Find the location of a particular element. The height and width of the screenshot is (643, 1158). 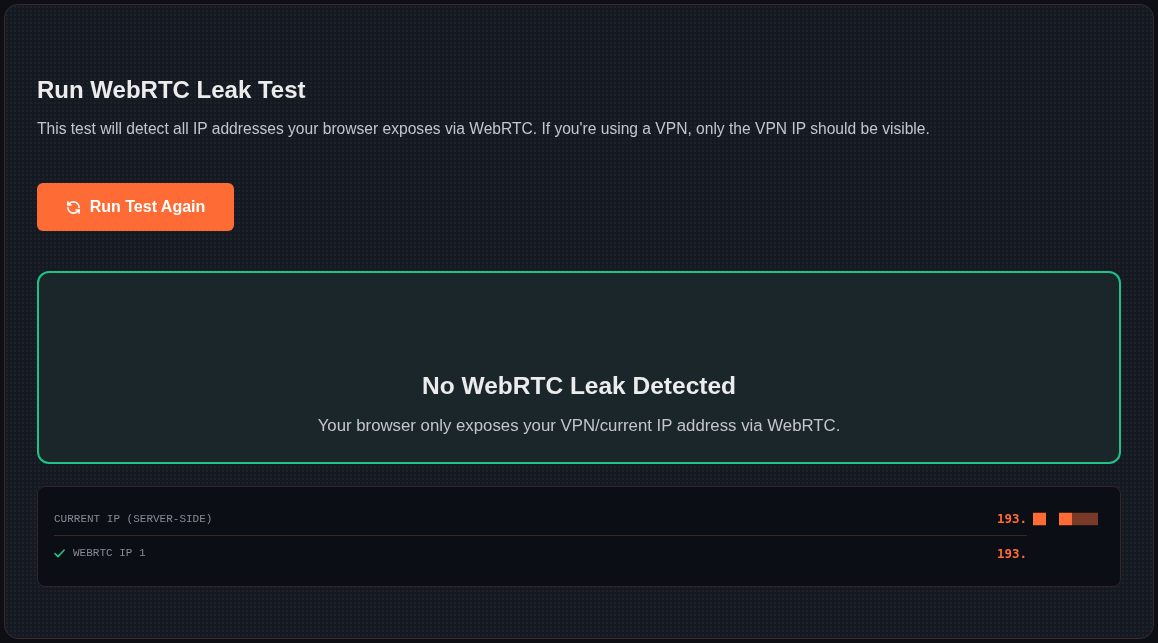

result-title: No WebRTC Leak Detected is located at coordinates (579, 386).